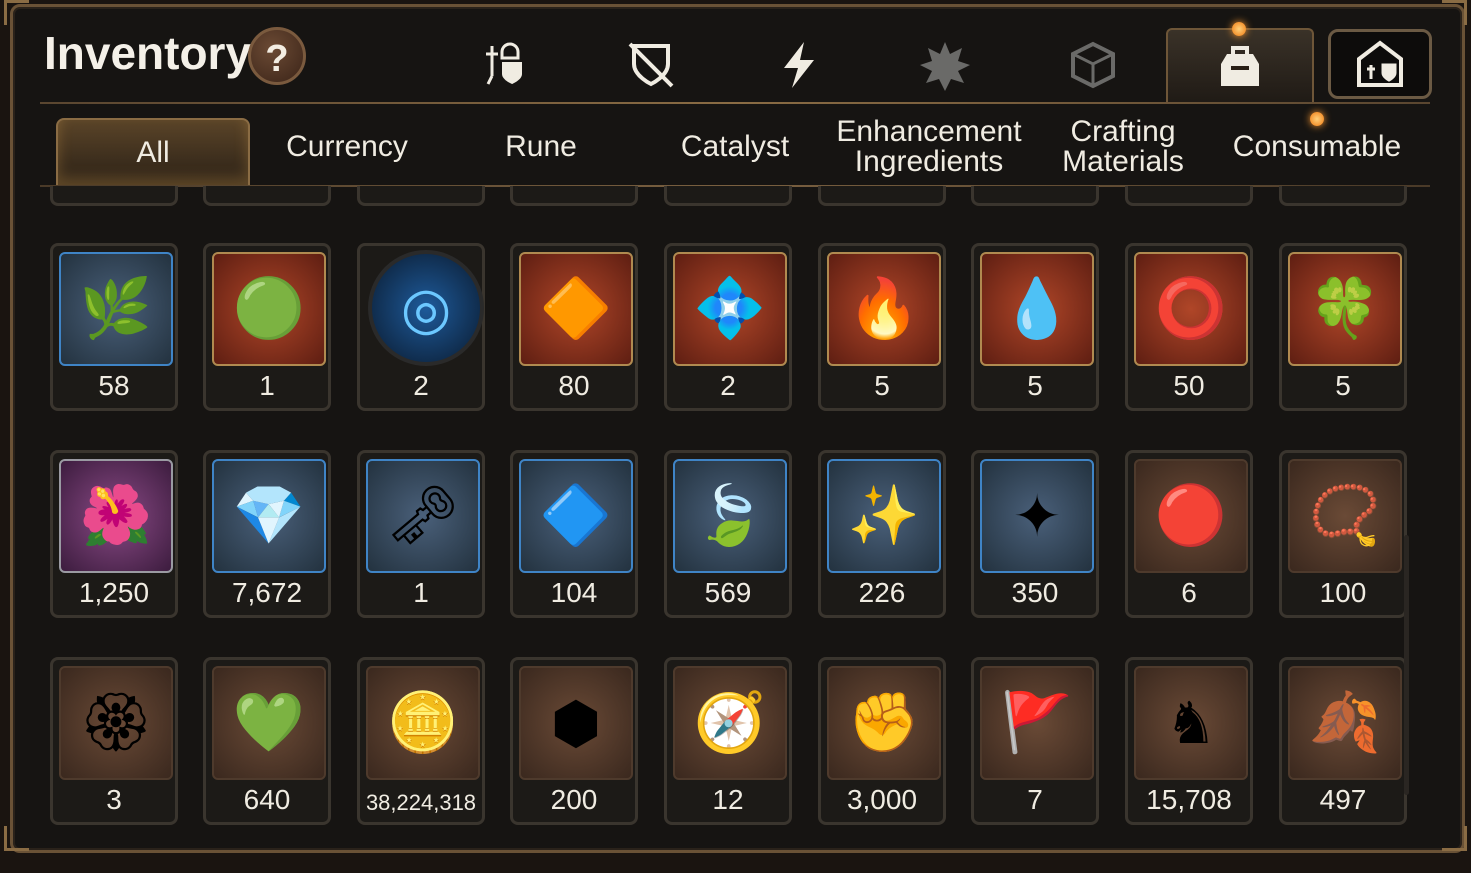  I want to click on gold-hexagon-emblem-icon: ⬢, so click(576, 723).